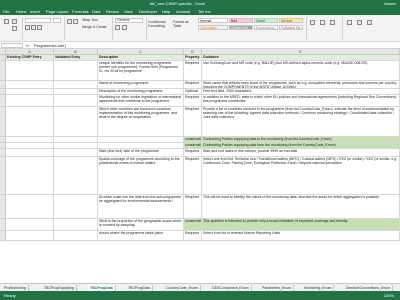  Describe the element at coordinates (178, 3) in the screenshot. I see `window-title: file_ram-CSMP-specific - Excel` at that location.